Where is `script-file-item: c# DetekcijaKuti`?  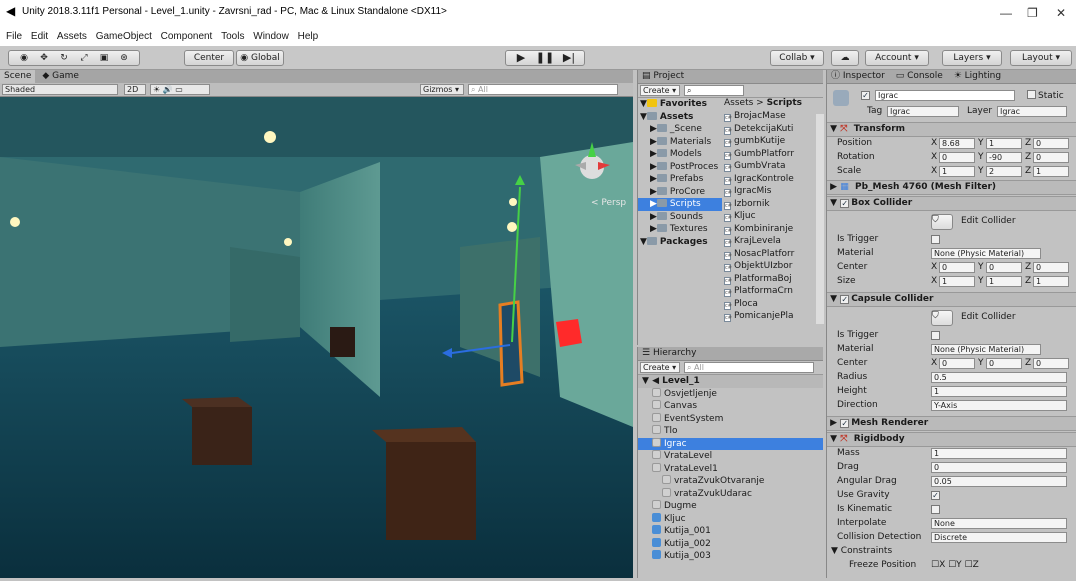 script-file-item: c# DetekcijaKuti is located at coordinates (772, 129).